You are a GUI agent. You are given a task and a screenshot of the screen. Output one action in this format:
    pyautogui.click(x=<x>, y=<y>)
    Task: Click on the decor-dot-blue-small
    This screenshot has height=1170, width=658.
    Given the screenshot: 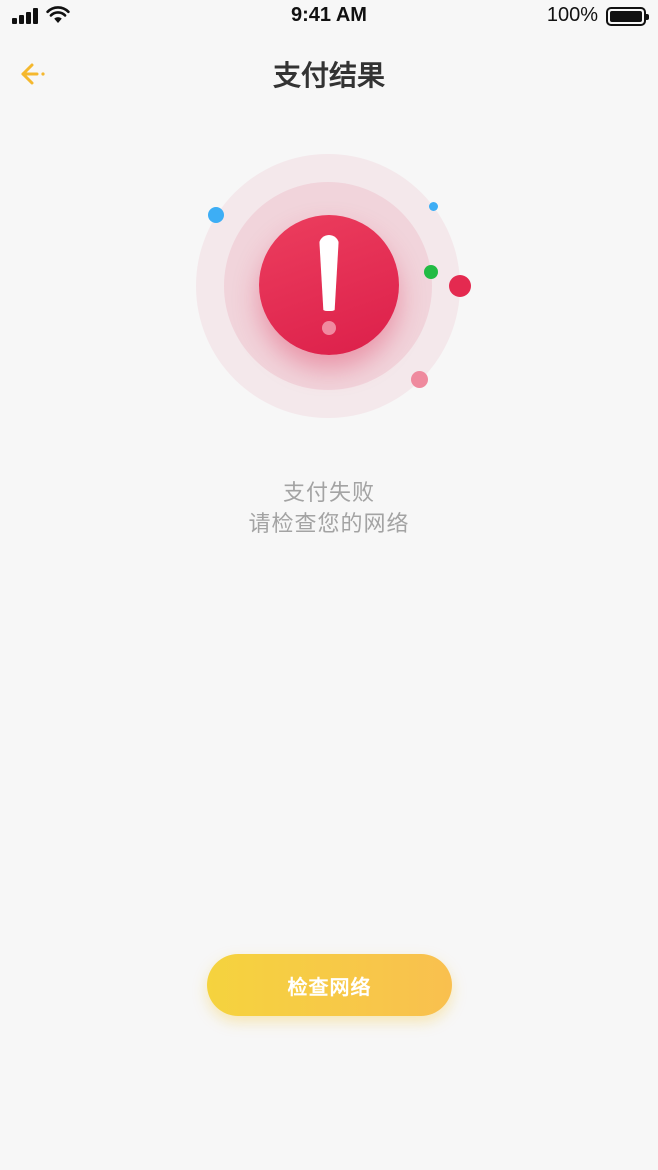 What is the action you would take?
    pyautogui.click(x=433, y=206)
    